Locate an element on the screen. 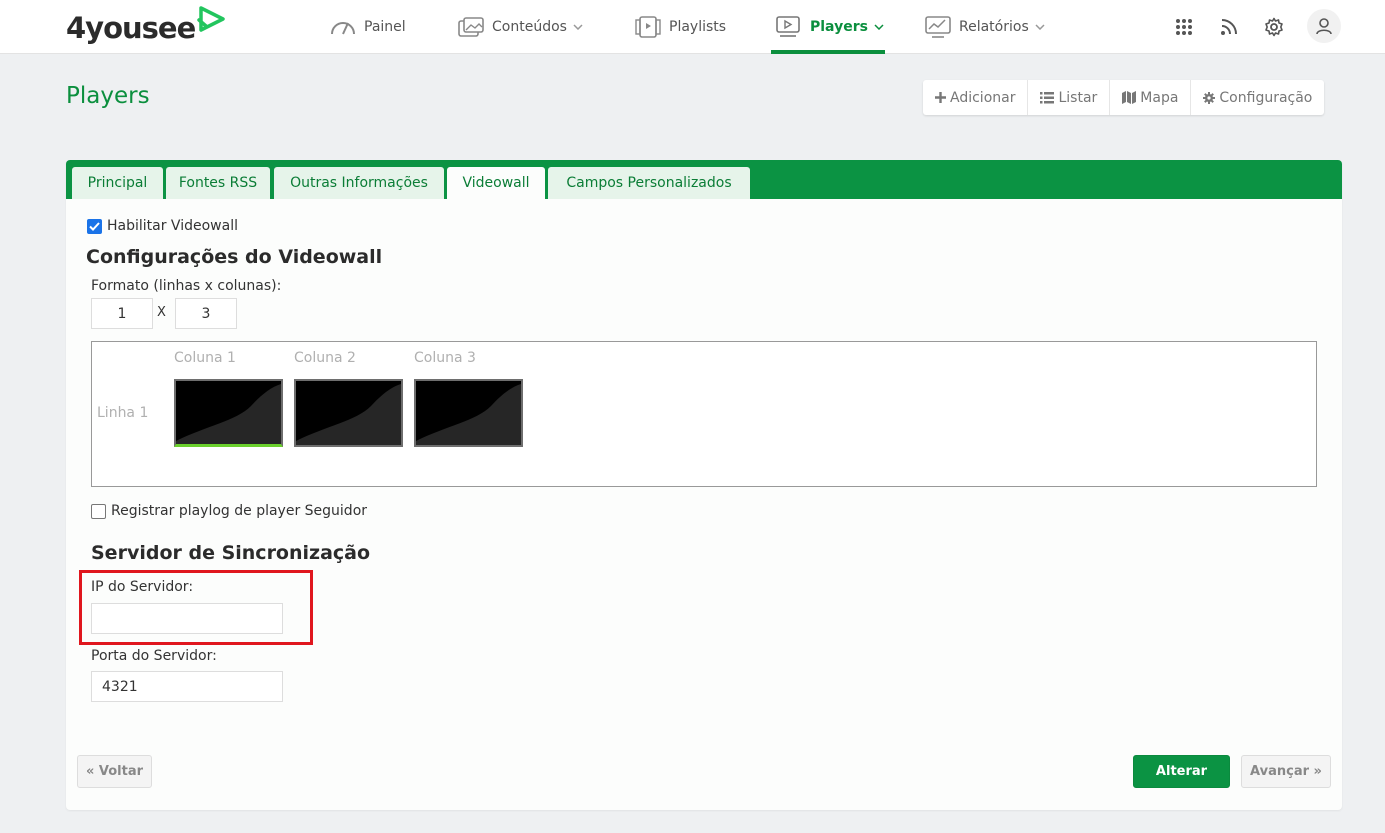 The image size is (1385, 833). brand-logo: 4yousee is located at coordinates (146, 27).